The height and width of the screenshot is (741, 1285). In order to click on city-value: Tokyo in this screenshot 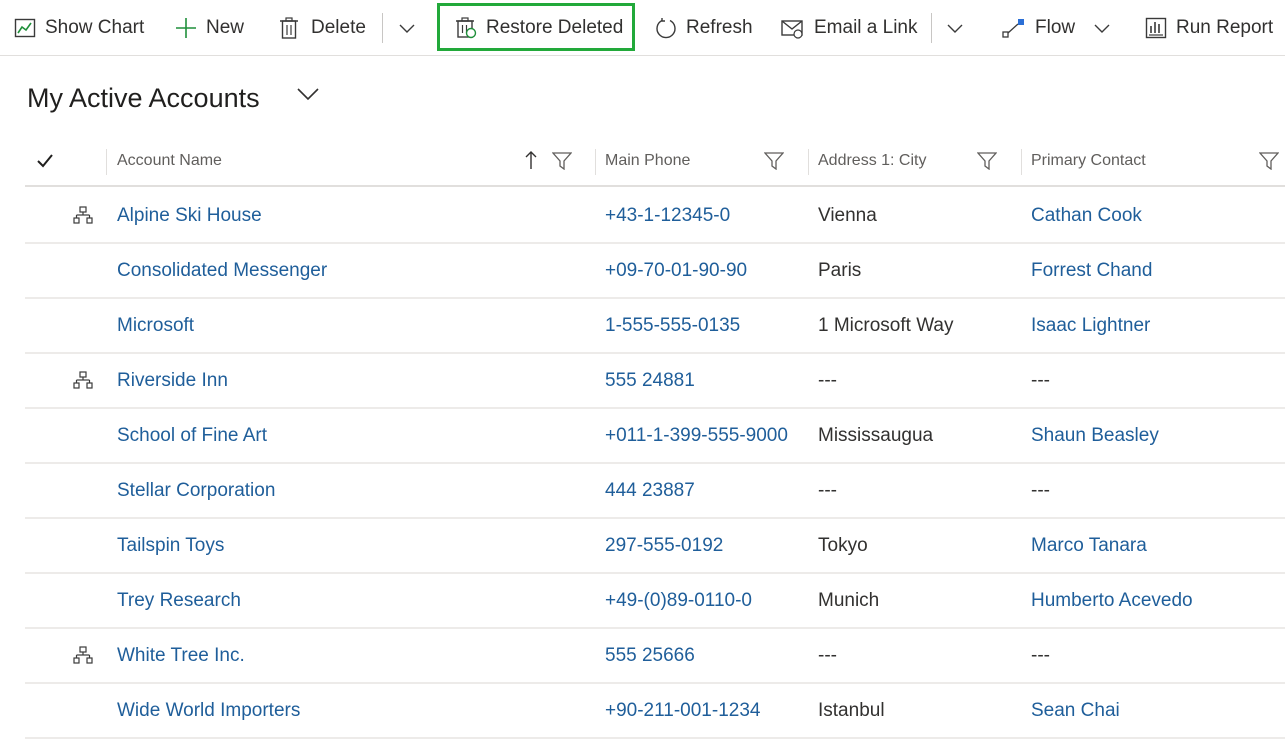, I will do `click(843, 545)`.